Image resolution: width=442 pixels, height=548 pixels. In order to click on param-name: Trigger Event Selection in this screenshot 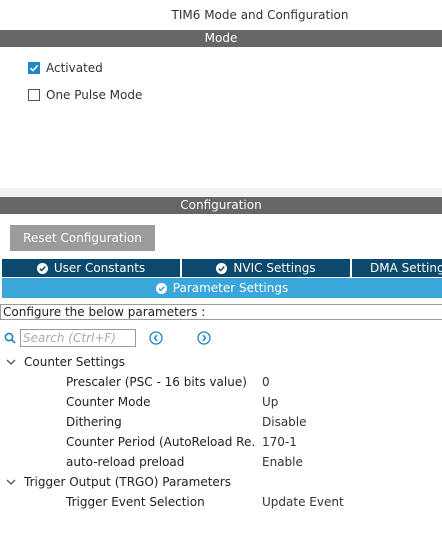, I will do `click(161, 502)`.